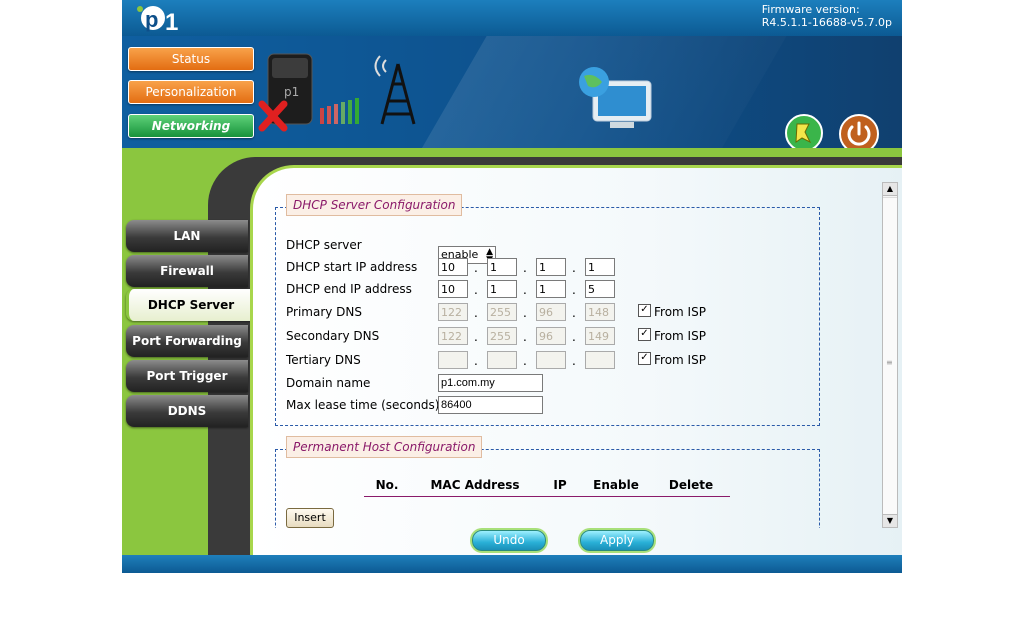 This screenshot has height=638, width=1024. What do you see at coordinates (291, 92) in the screenshot?
I see `svg-text: p1` at bounding box center [291, 92].